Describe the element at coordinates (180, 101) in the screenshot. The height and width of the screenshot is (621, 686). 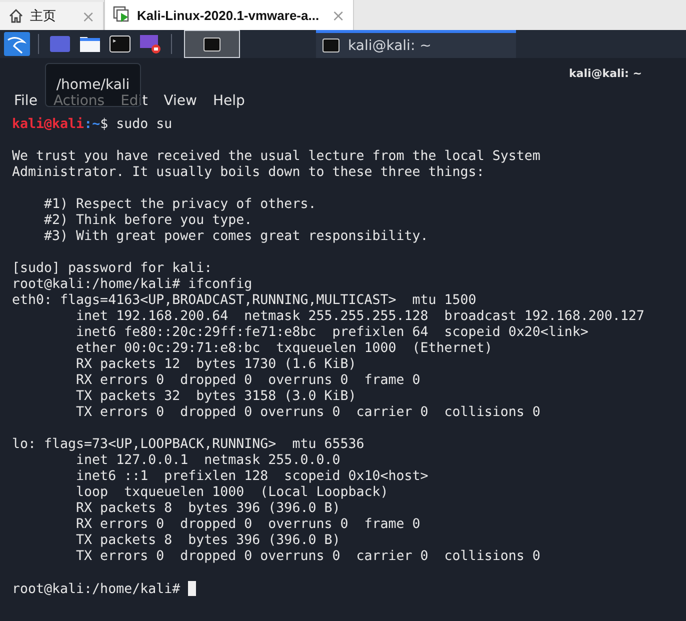
I see `menu-item: View` at that location.